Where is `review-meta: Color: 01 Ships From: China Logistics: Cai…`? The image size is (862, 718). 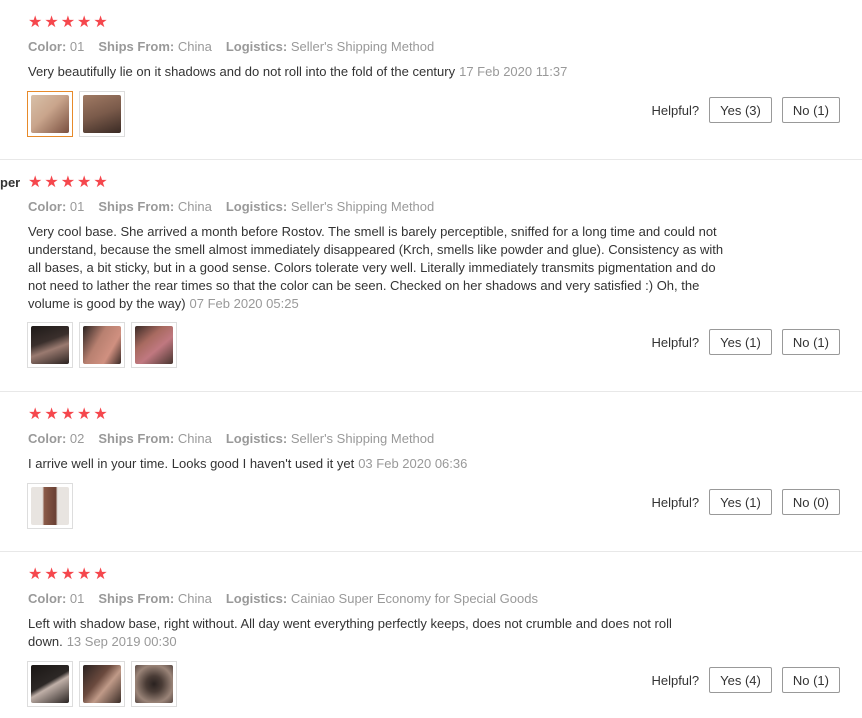
review-meta: Color: 01 Ships From: China Logistics: Cai… is located at coordinates (283, 598).